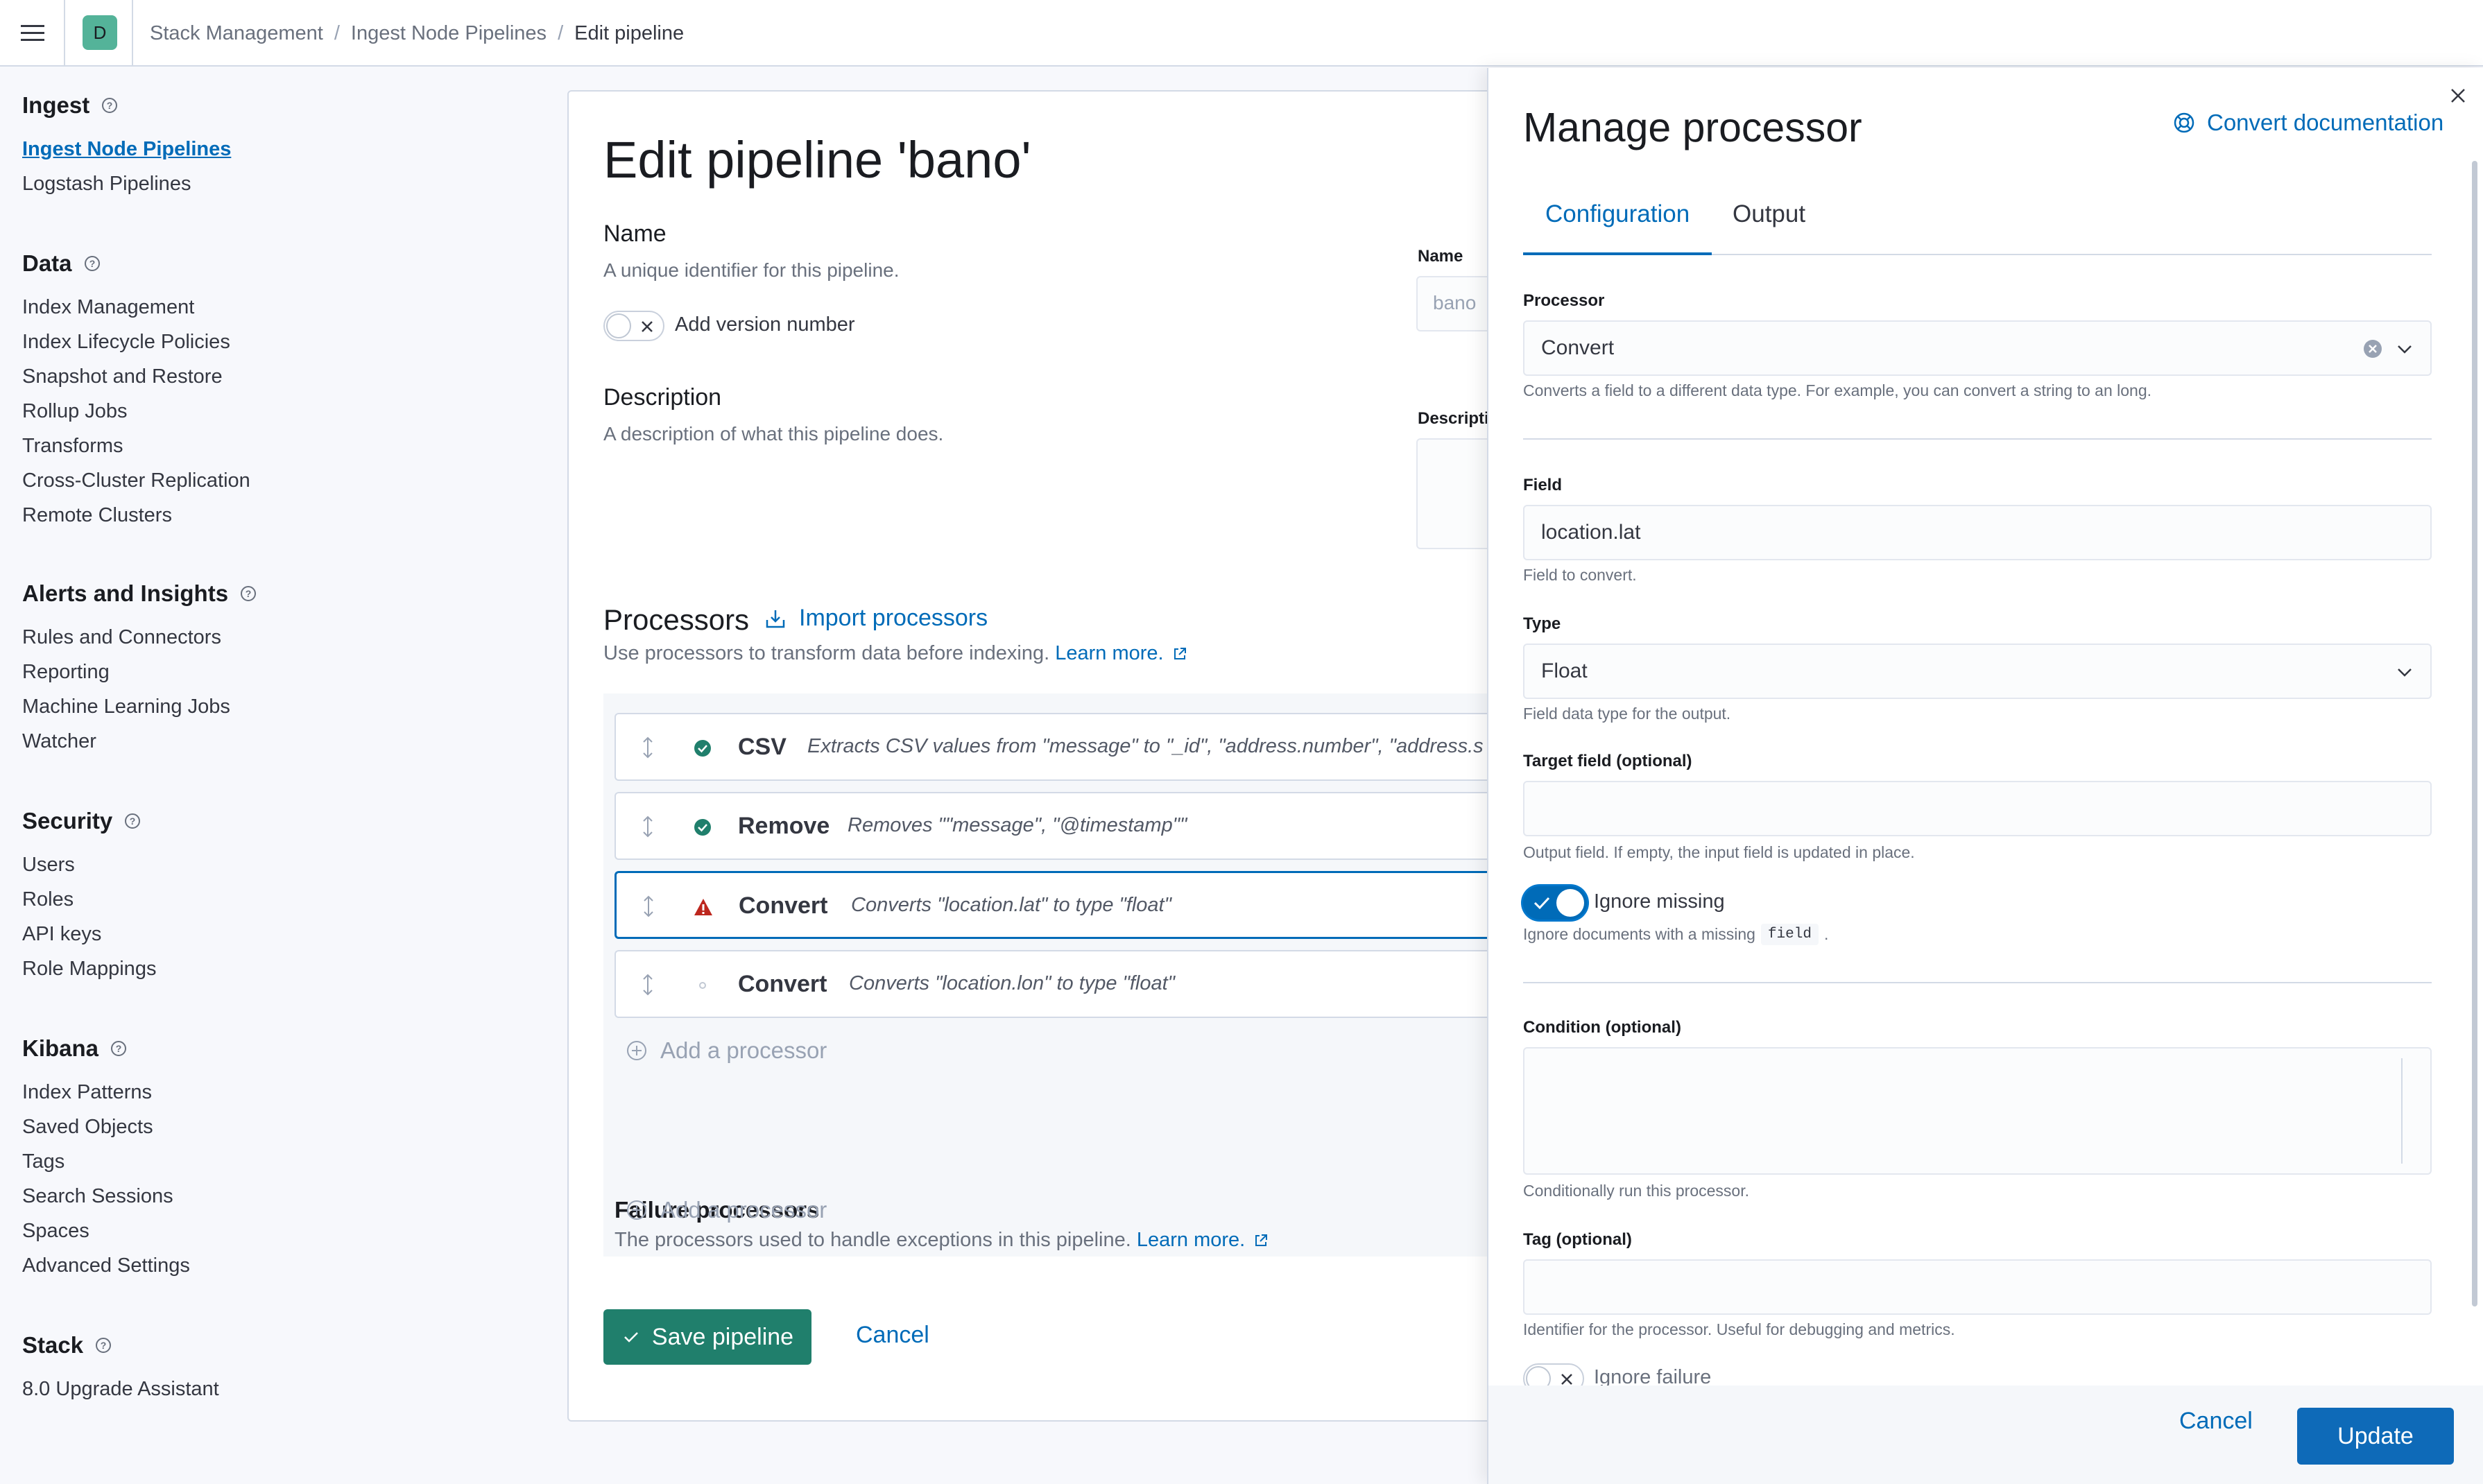  Describe the element at coordinates (2307, 123) in the screenshot. I see `documentation-link: Convert documentation` at that location.